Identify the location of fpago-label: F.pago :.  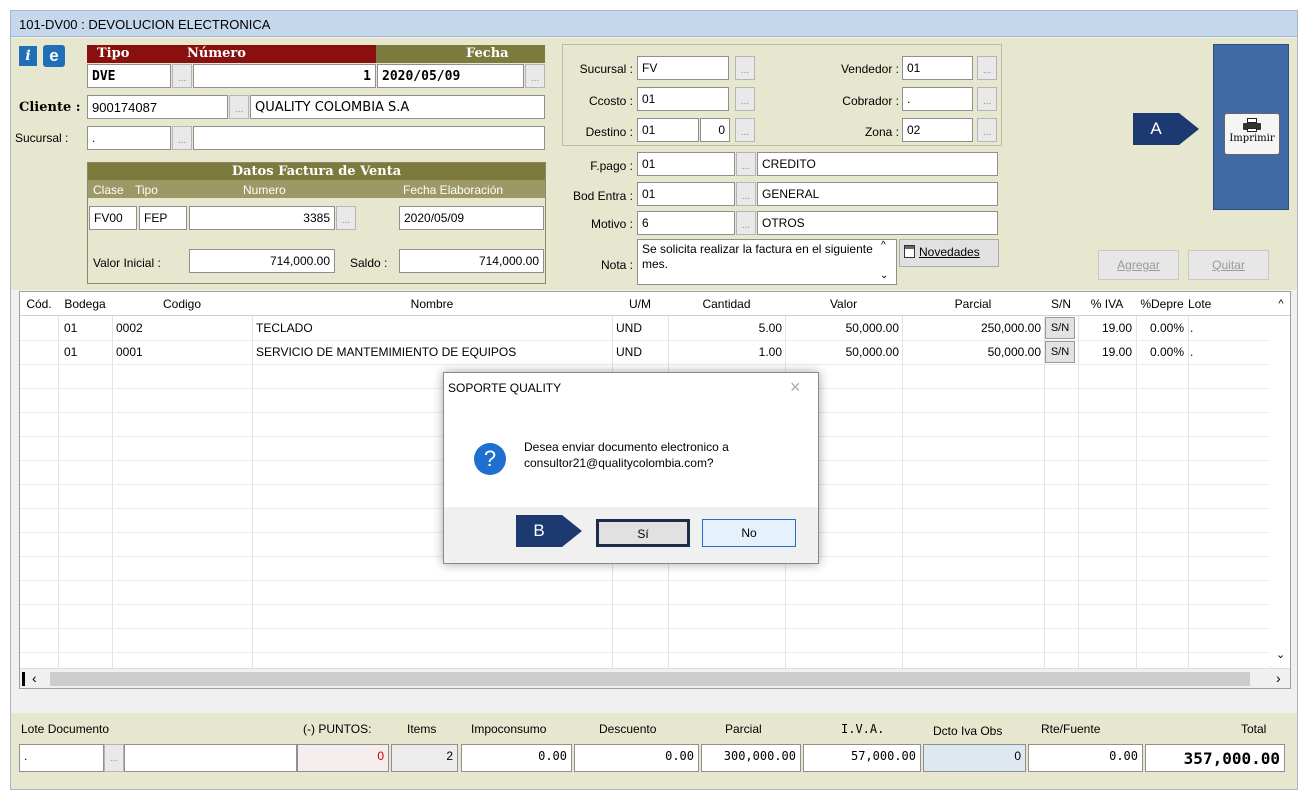
(611, 166).